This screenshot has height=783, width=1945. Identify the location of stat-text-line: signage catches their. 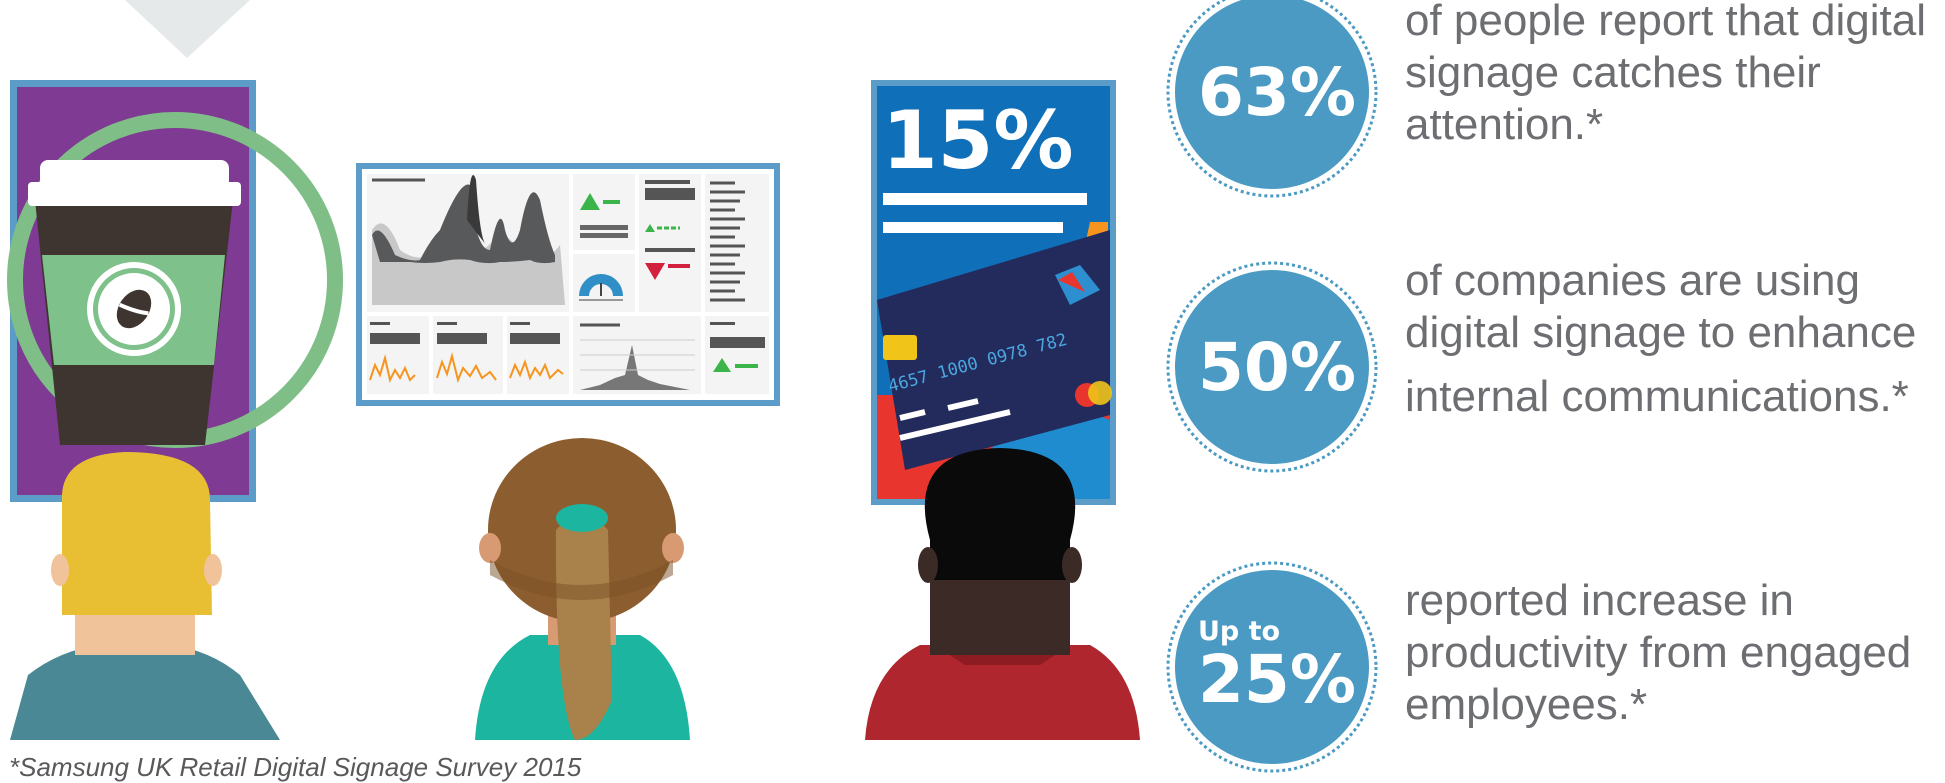
(1613, 72).